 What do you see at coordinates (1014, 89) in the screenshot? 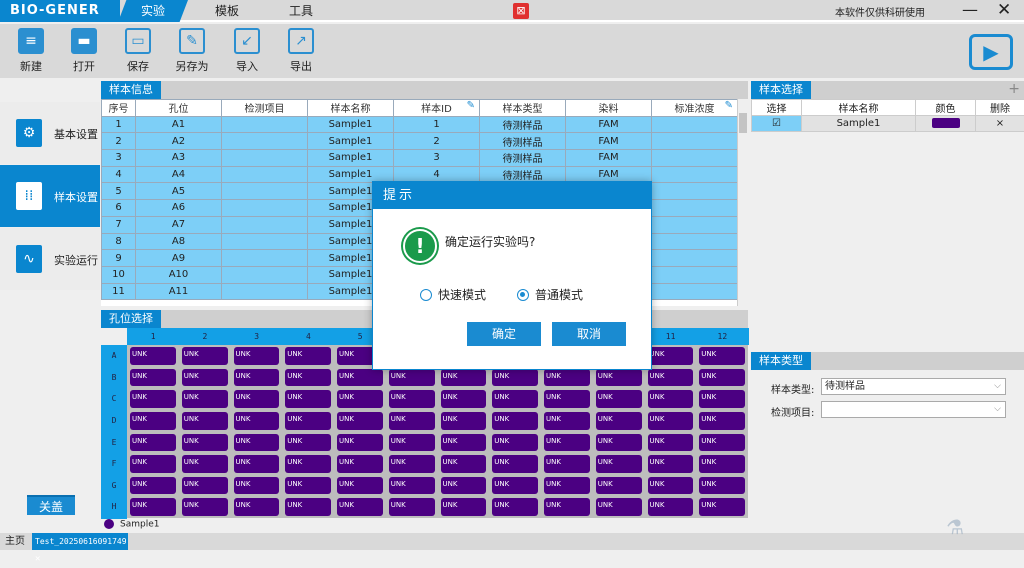
I see `add-sample-button: +` at bounding box center [1014, 89].